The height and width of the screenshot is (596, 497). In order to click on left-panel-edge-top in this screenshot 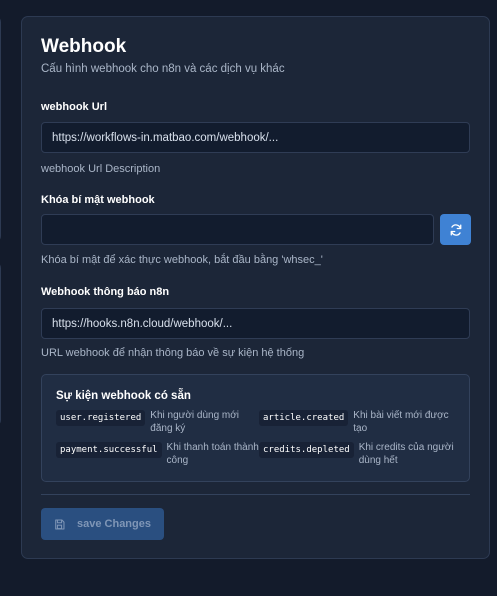, I will do `click(0, 129)`.